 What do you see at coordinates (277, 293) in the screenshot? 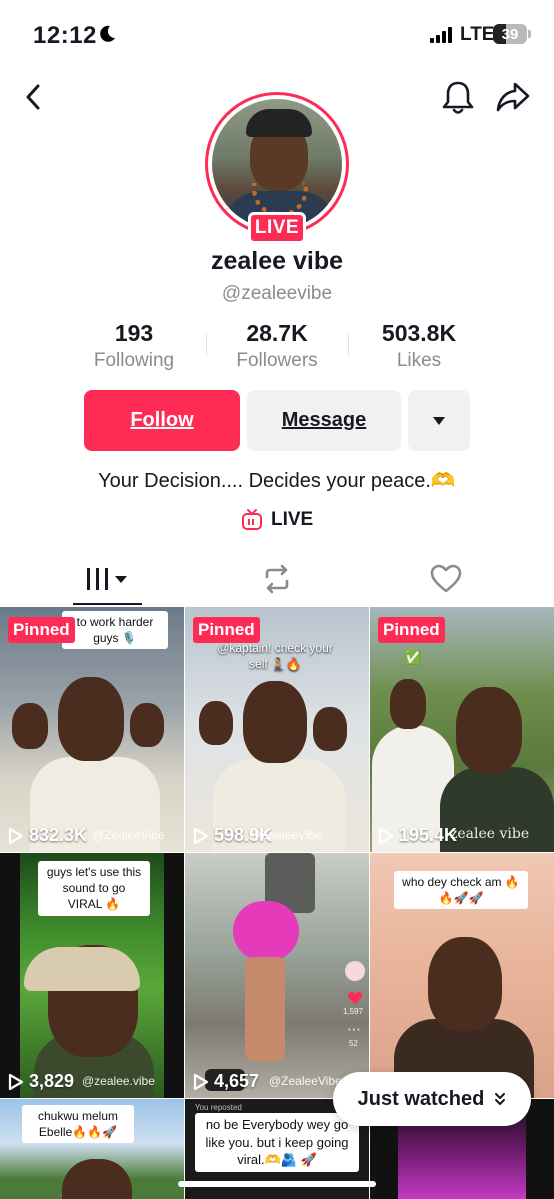
I see `username: @zealeevibe` at bounding box center [277, 293].